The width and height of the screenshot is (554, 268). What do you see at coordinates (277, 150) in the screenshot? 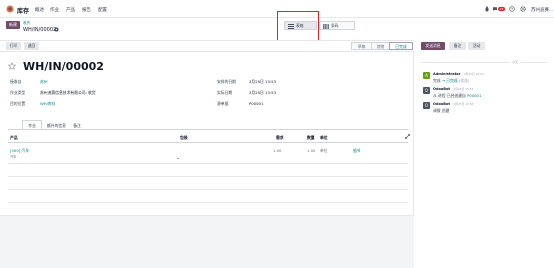
I see `line-demand: 1.00` at bounding box center [277, 150].